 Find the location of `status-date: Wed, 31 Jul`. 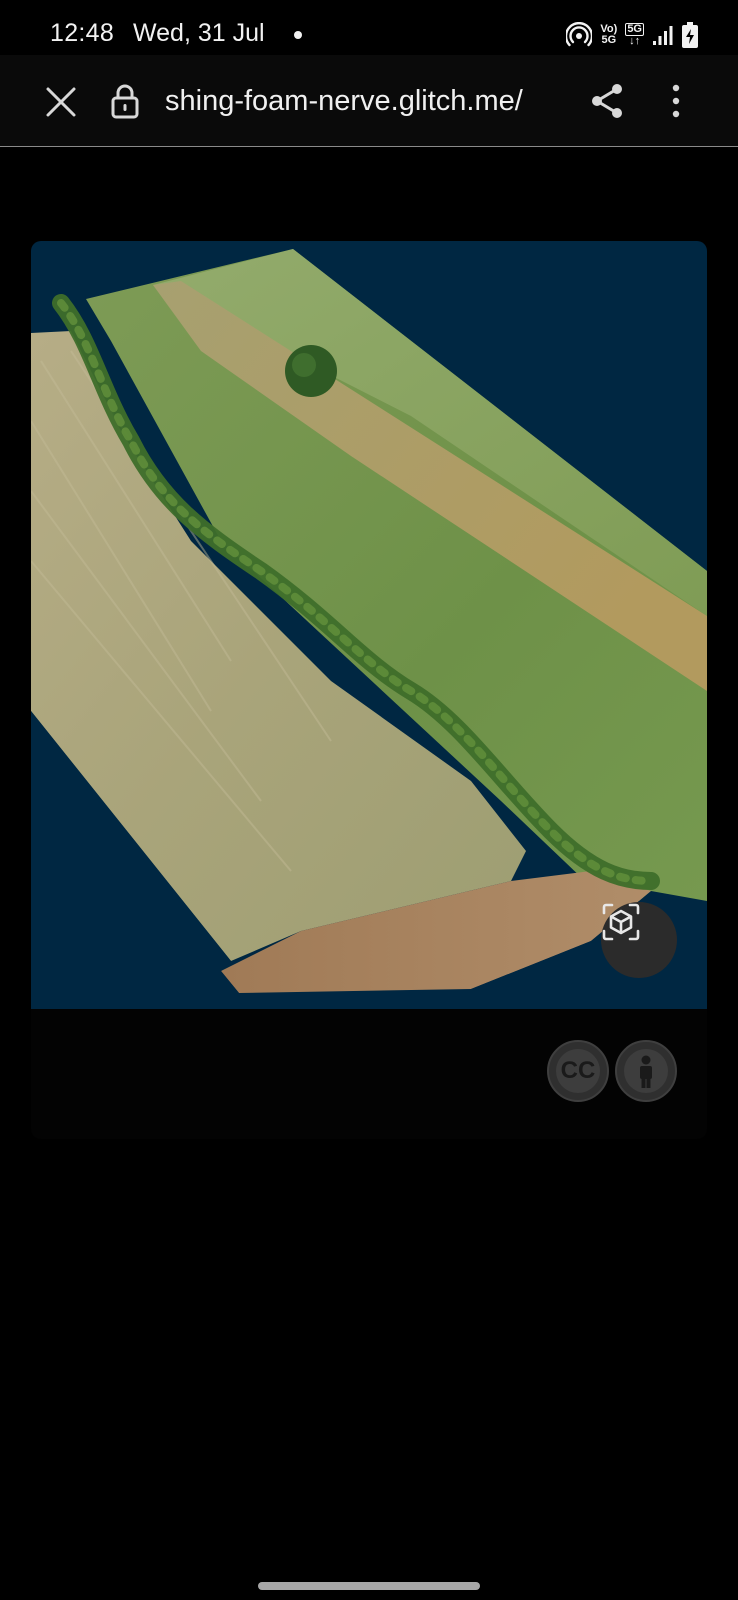

status-date: Wed, 31 Jul is located at coordinates (199, 33).